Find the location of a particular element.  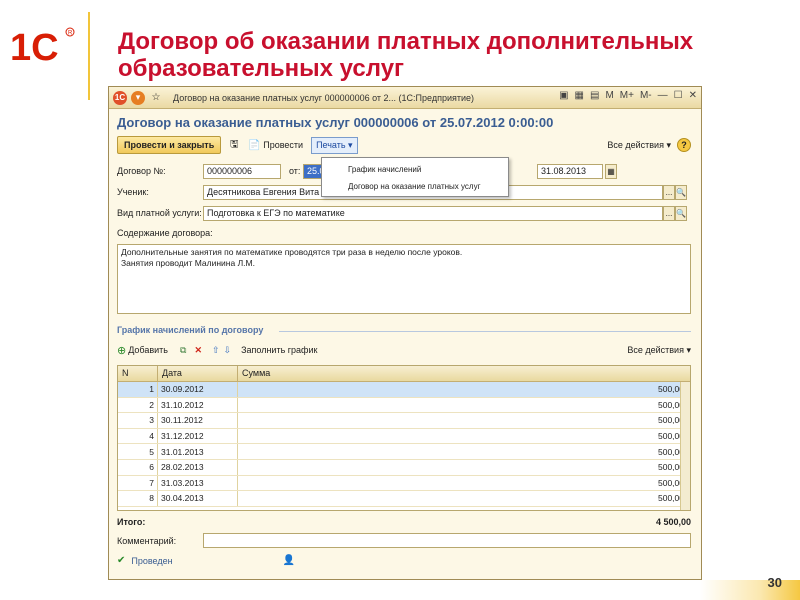

date-from-label: от: is located at coordinates (295, 171).